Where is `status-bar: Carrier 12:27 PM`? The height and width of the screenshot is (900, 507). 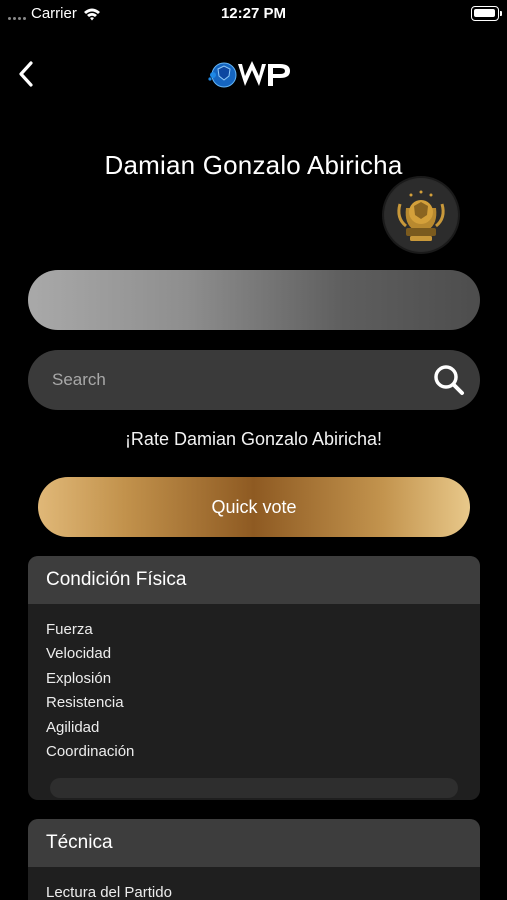
status-bar: Carrier 12:27 PM is located at coordinates (253, 14).